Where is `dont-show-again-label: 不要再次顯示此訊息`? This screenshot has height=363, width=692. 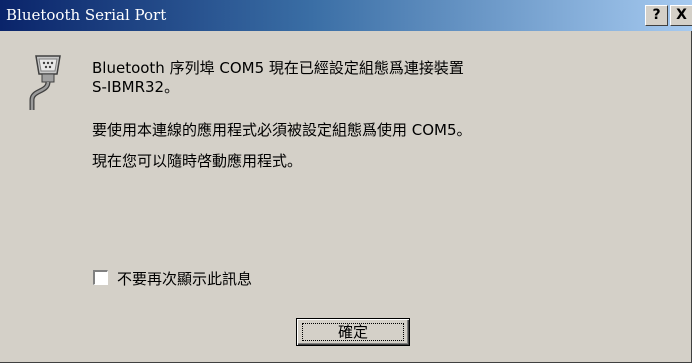 dont-show-again-label: 不要再次顯示此訊息 is located at coordinates (184, 278).